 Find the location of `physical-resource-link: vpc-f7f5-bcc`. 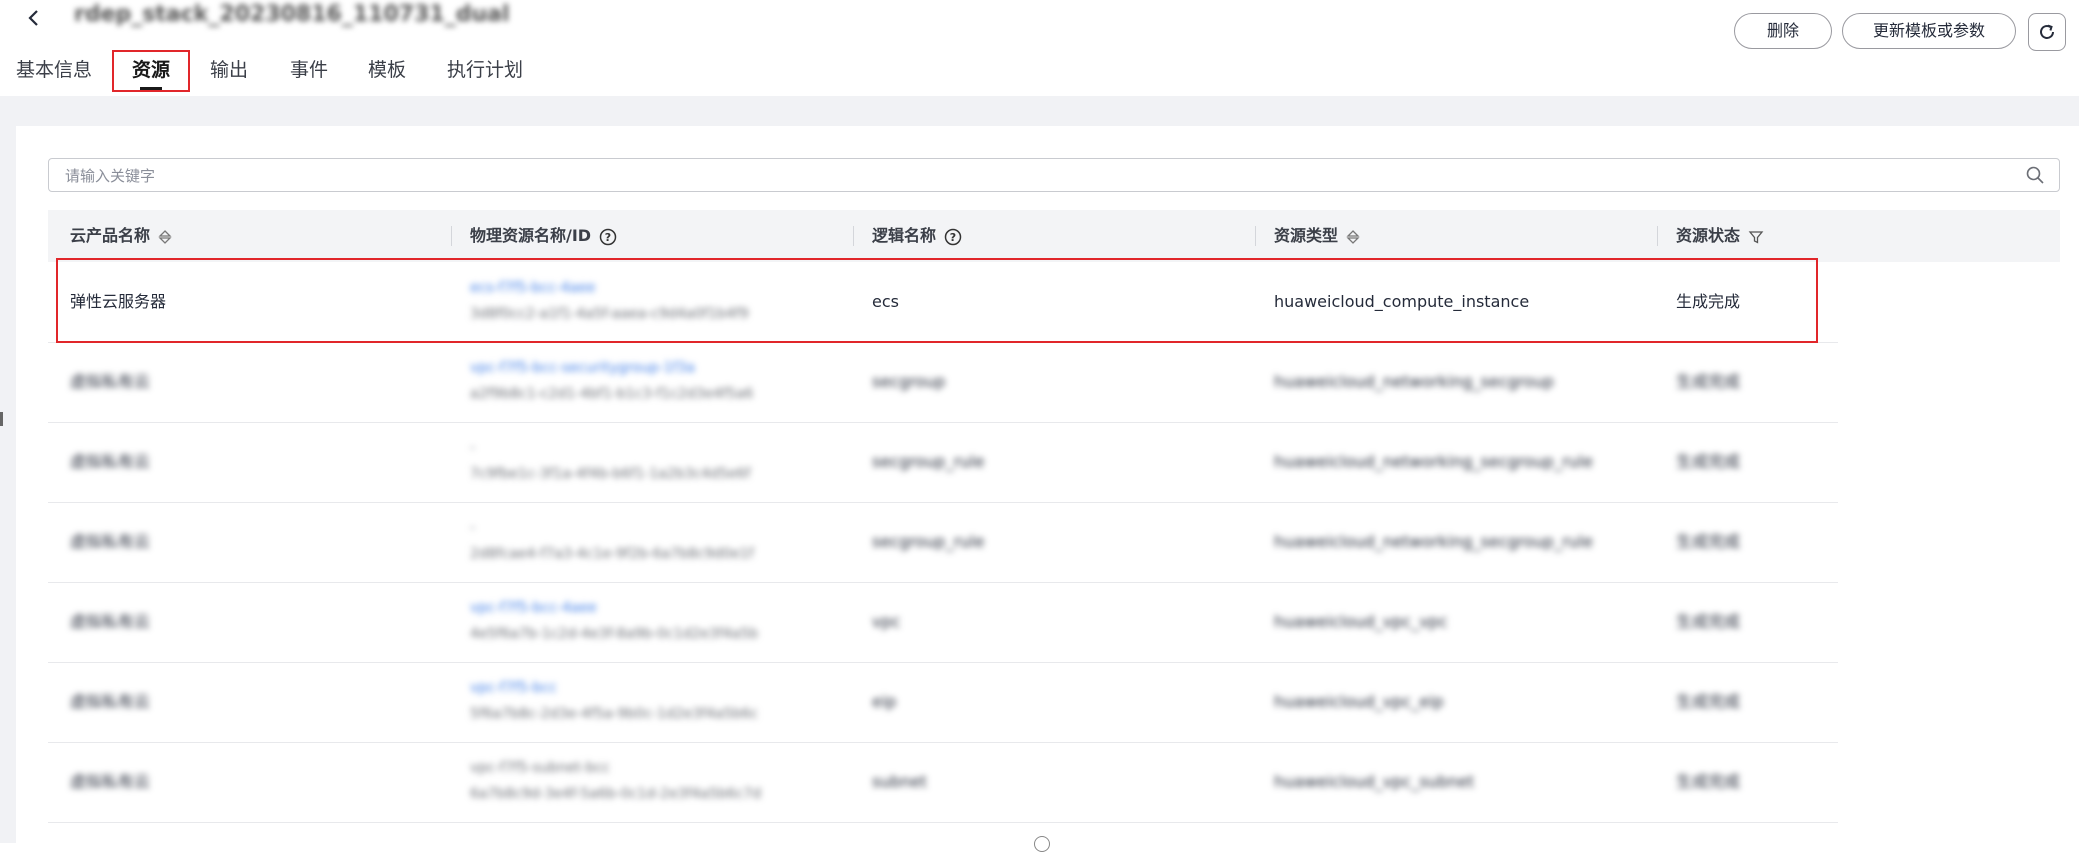

physical-resource-link: vpc-f7f5-bcc is located at coordinates (513, 688).